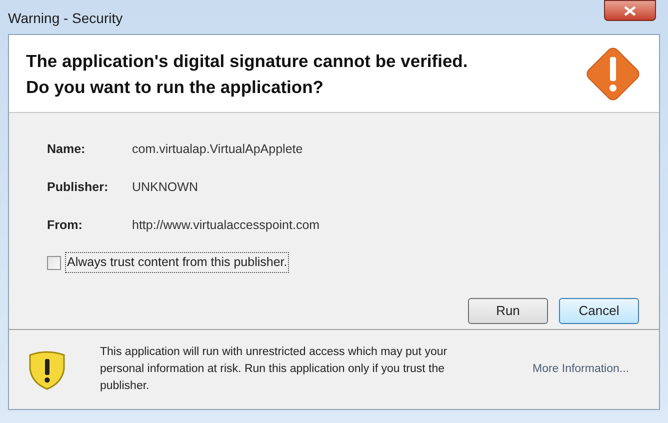 The height and width of the screenshot is (423, 668). I want to click on close-icon, so click(630, 11).